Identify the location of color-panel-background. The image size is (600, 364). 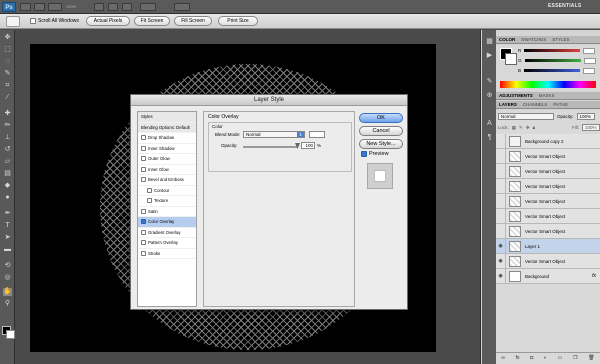
(511, 59).